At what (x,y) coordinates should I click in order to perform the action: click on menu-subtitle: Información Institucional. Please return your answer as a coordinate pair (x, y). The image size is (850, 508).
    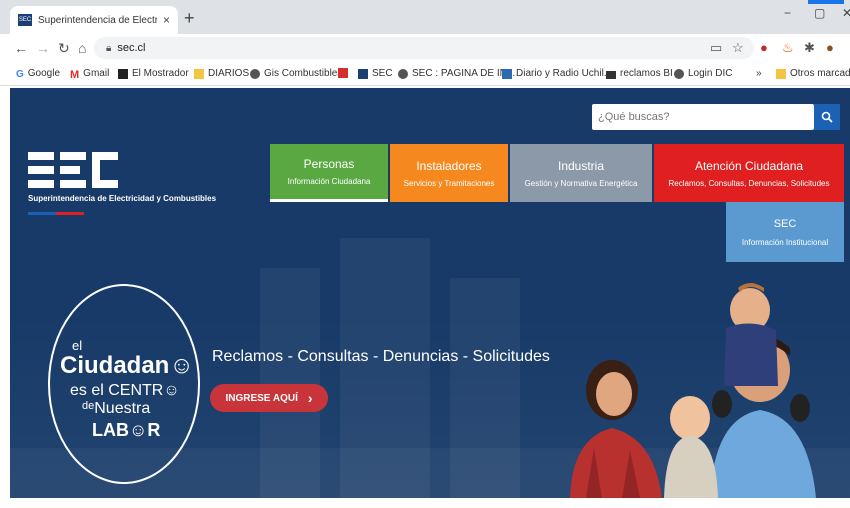
    Looking at the image, I should click on (785, 242).